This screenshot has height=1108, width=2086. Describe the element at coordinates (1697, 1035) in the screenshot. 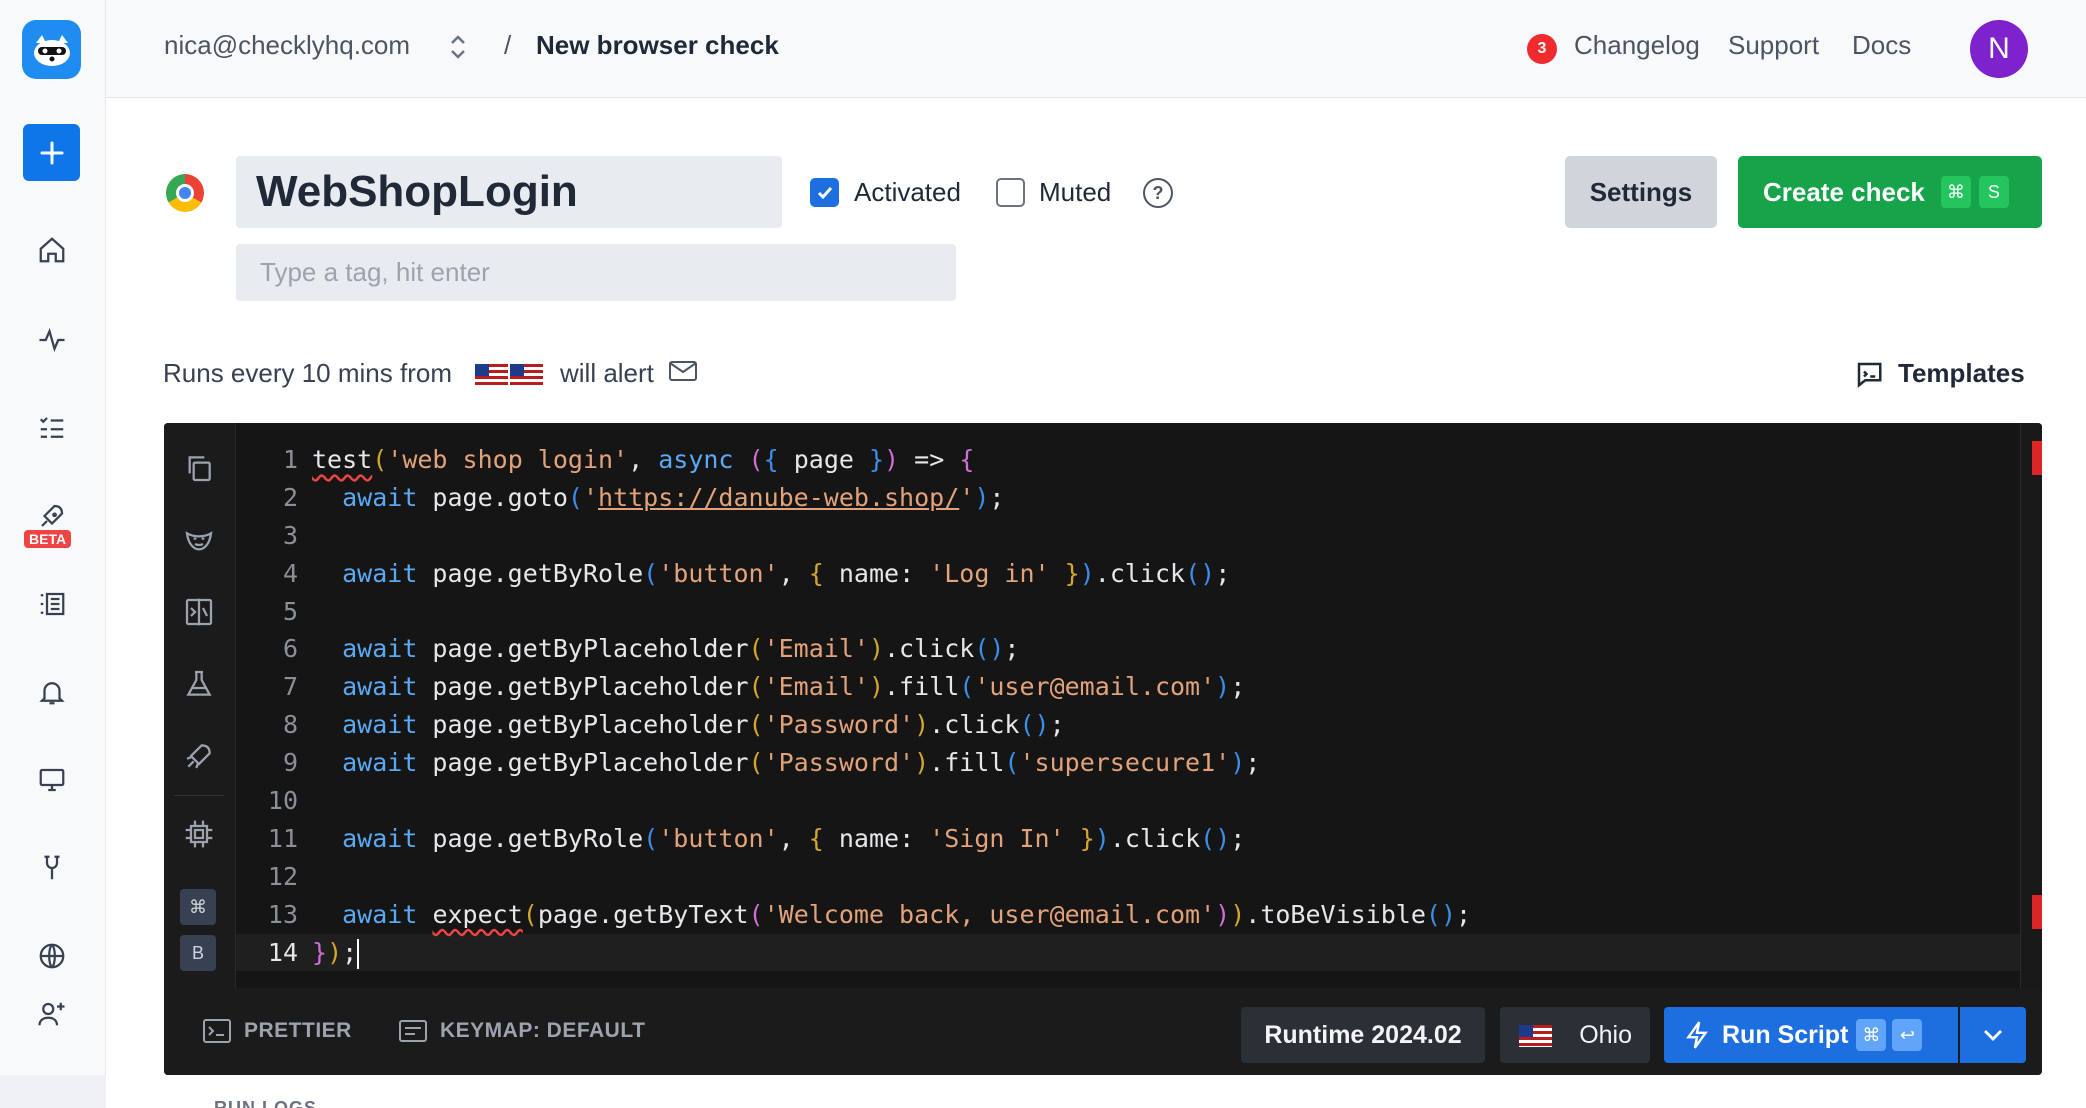

I see `lightning-icon` at that location.